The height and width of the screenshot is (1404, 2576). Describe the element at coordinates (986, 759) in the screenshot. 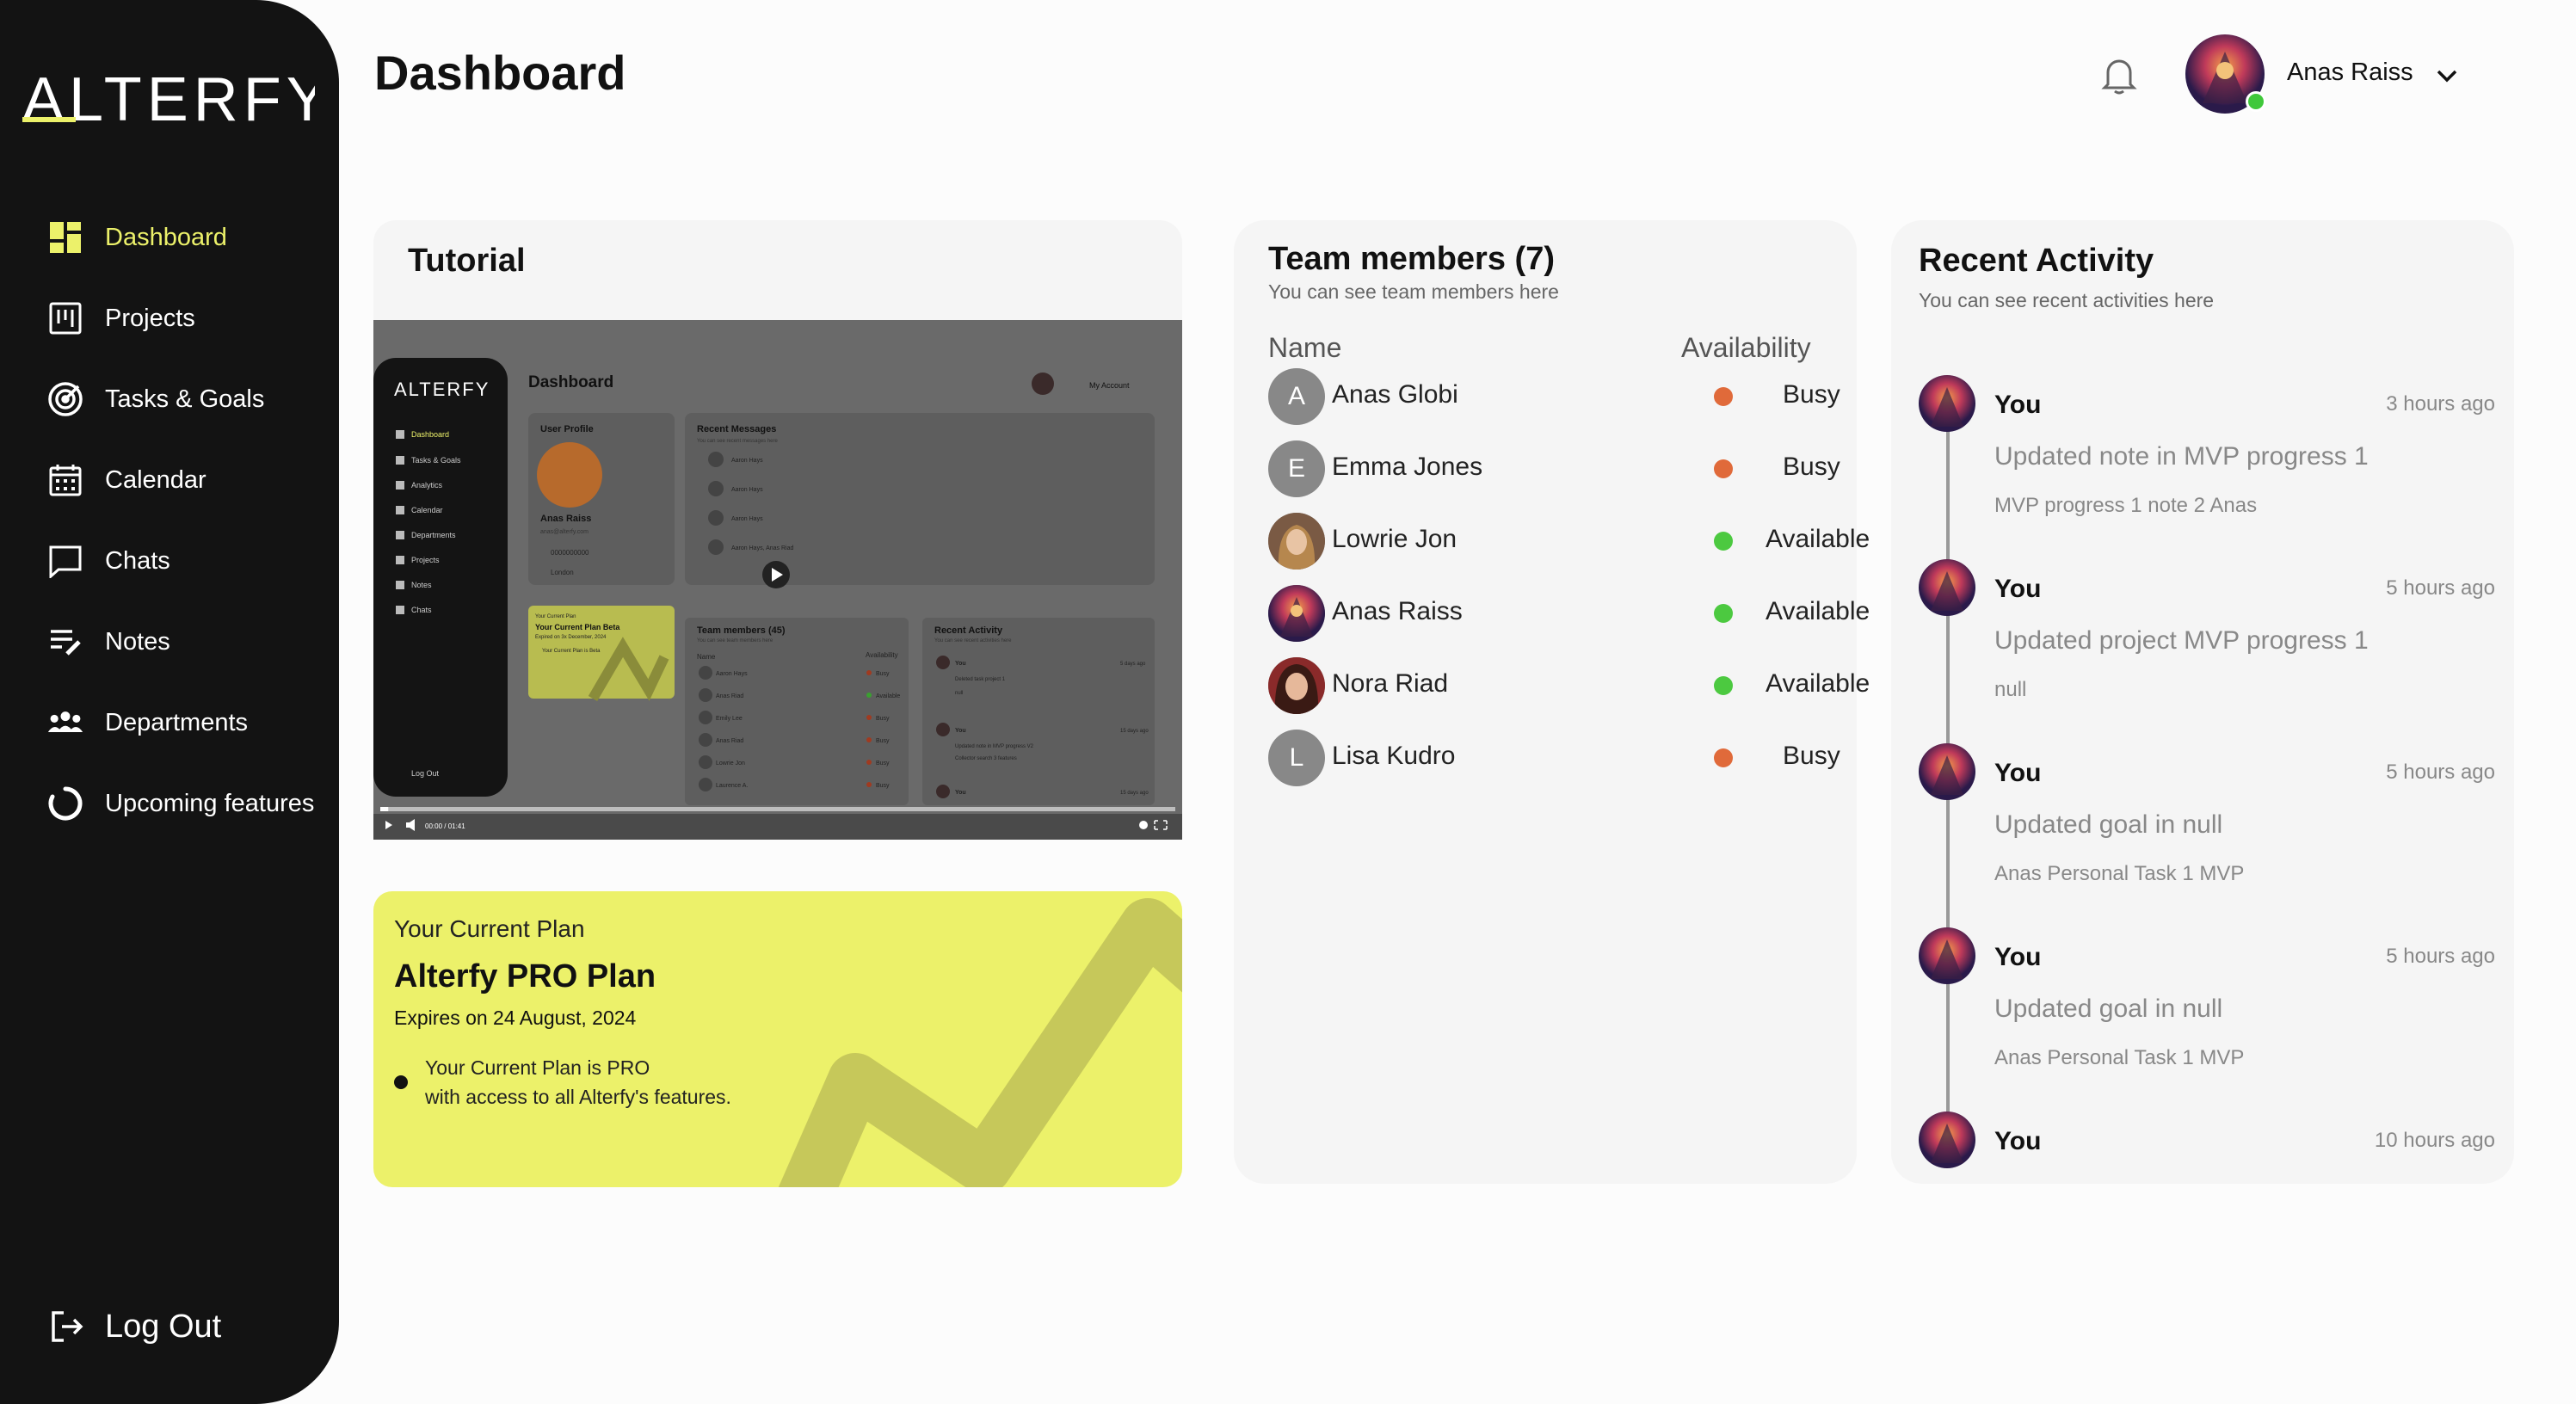

I see `svg-text: Collector search 3 features` at that location.